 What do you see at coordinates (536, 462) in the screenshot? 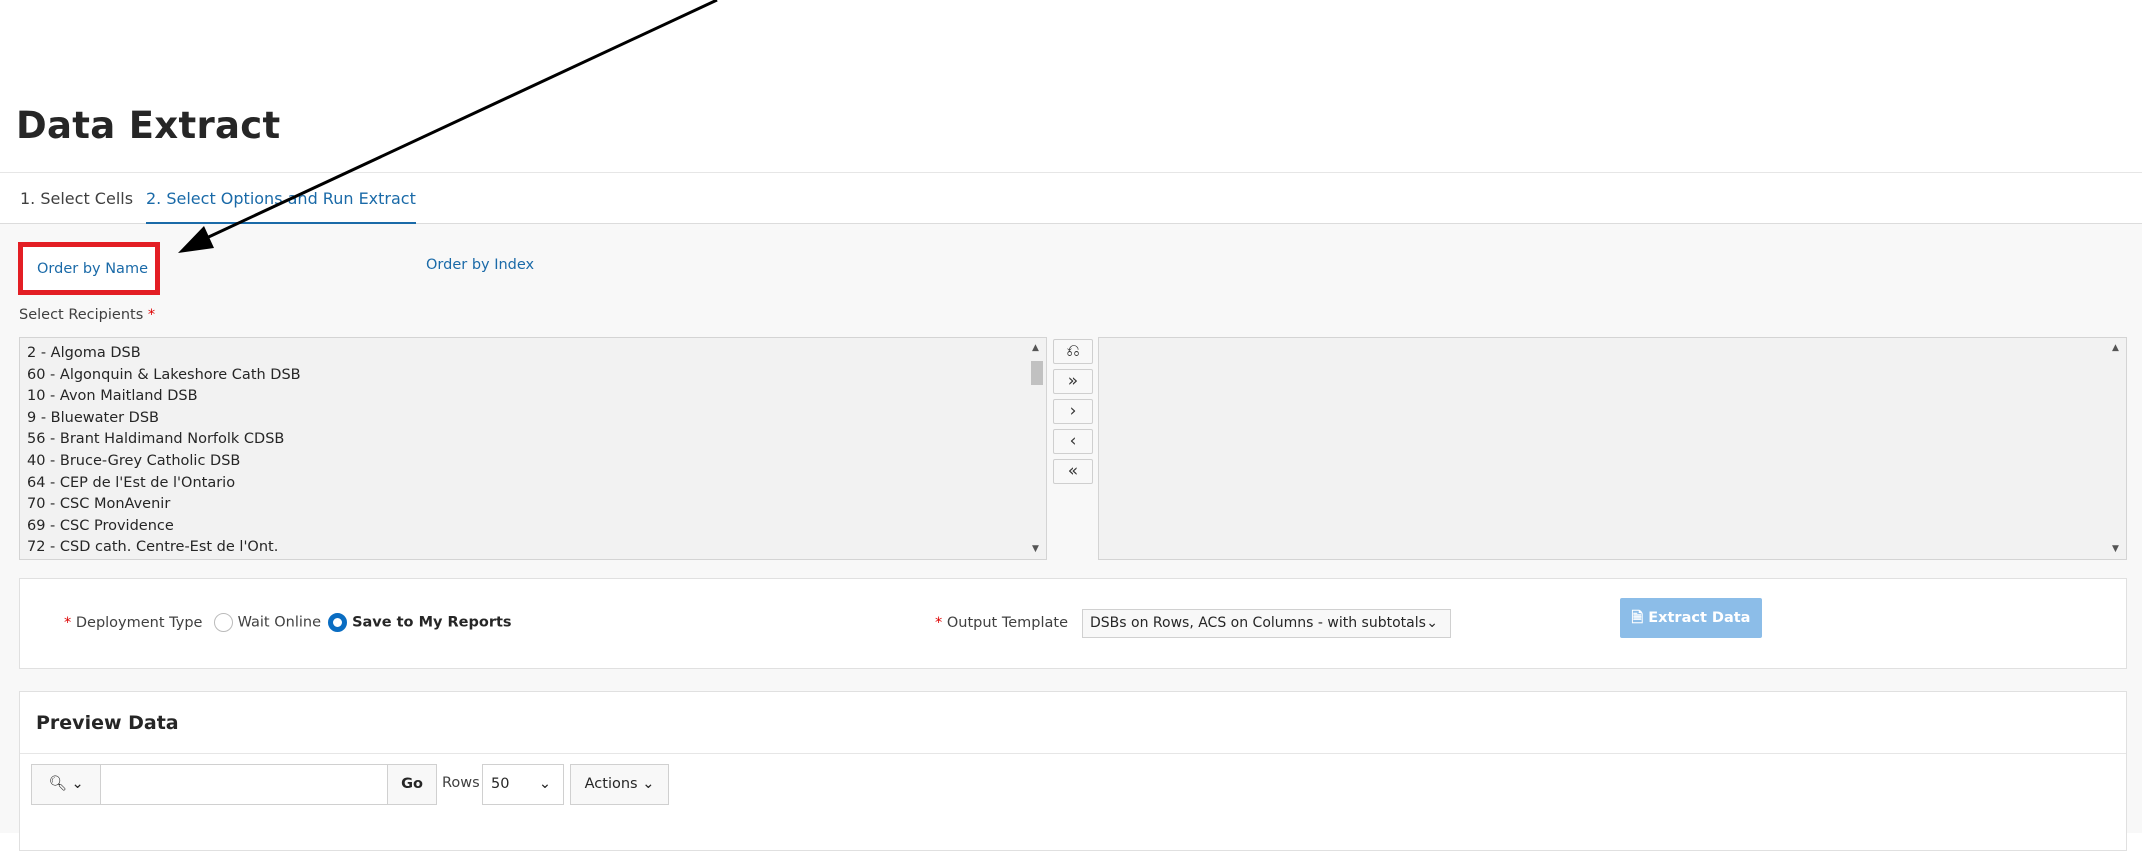
I see `list-item: 40 - Bruce-Grey Catholic DSB` at bounding box center [536, 462].